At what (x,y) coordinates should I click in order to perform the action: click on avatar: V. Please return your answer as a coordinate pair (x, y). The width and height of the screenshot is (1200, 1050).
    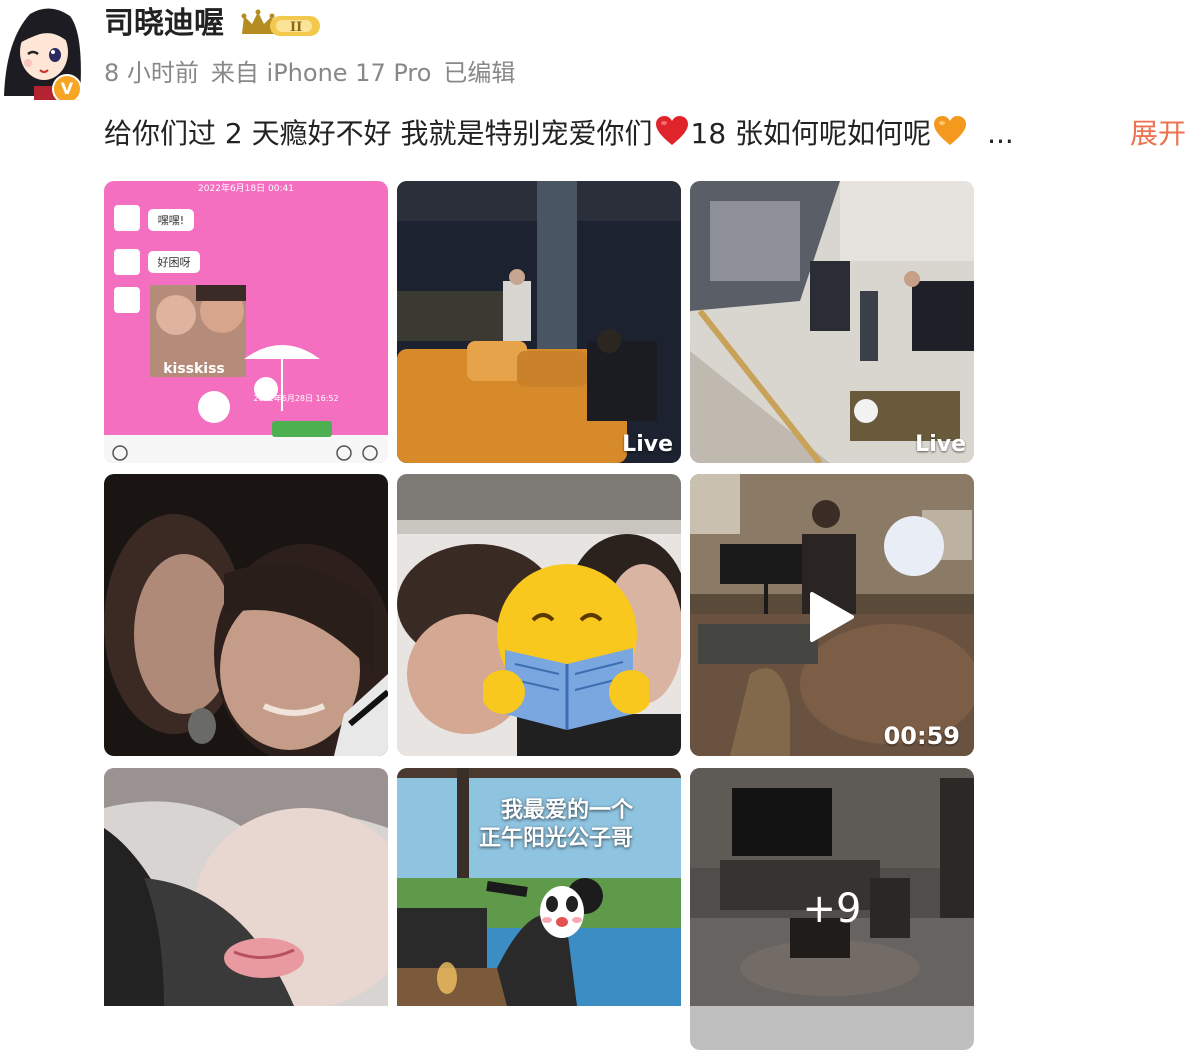
    Looking at the image, I should click on (42, 50).